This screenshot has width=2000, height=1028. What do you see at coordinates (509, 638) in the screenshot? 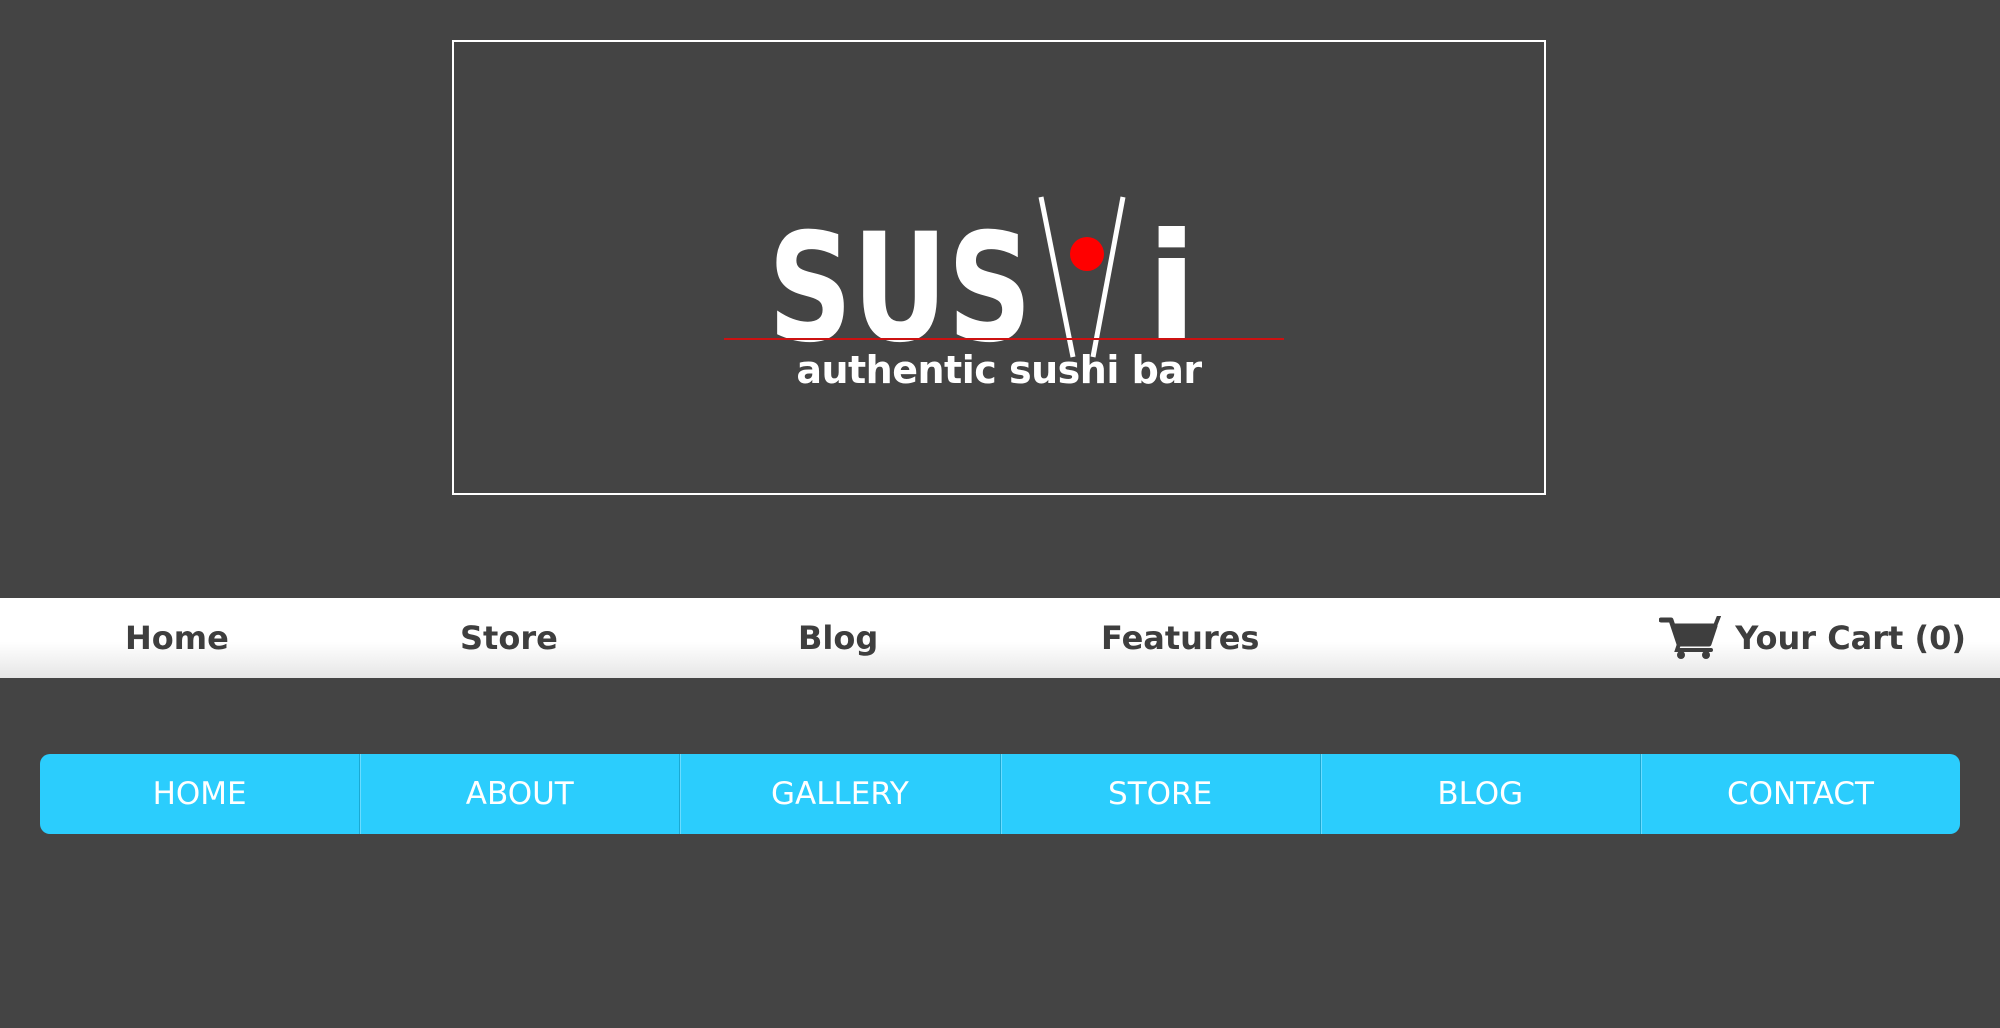
I see `top-nav-store: Store` at bounding box center [509, 638].